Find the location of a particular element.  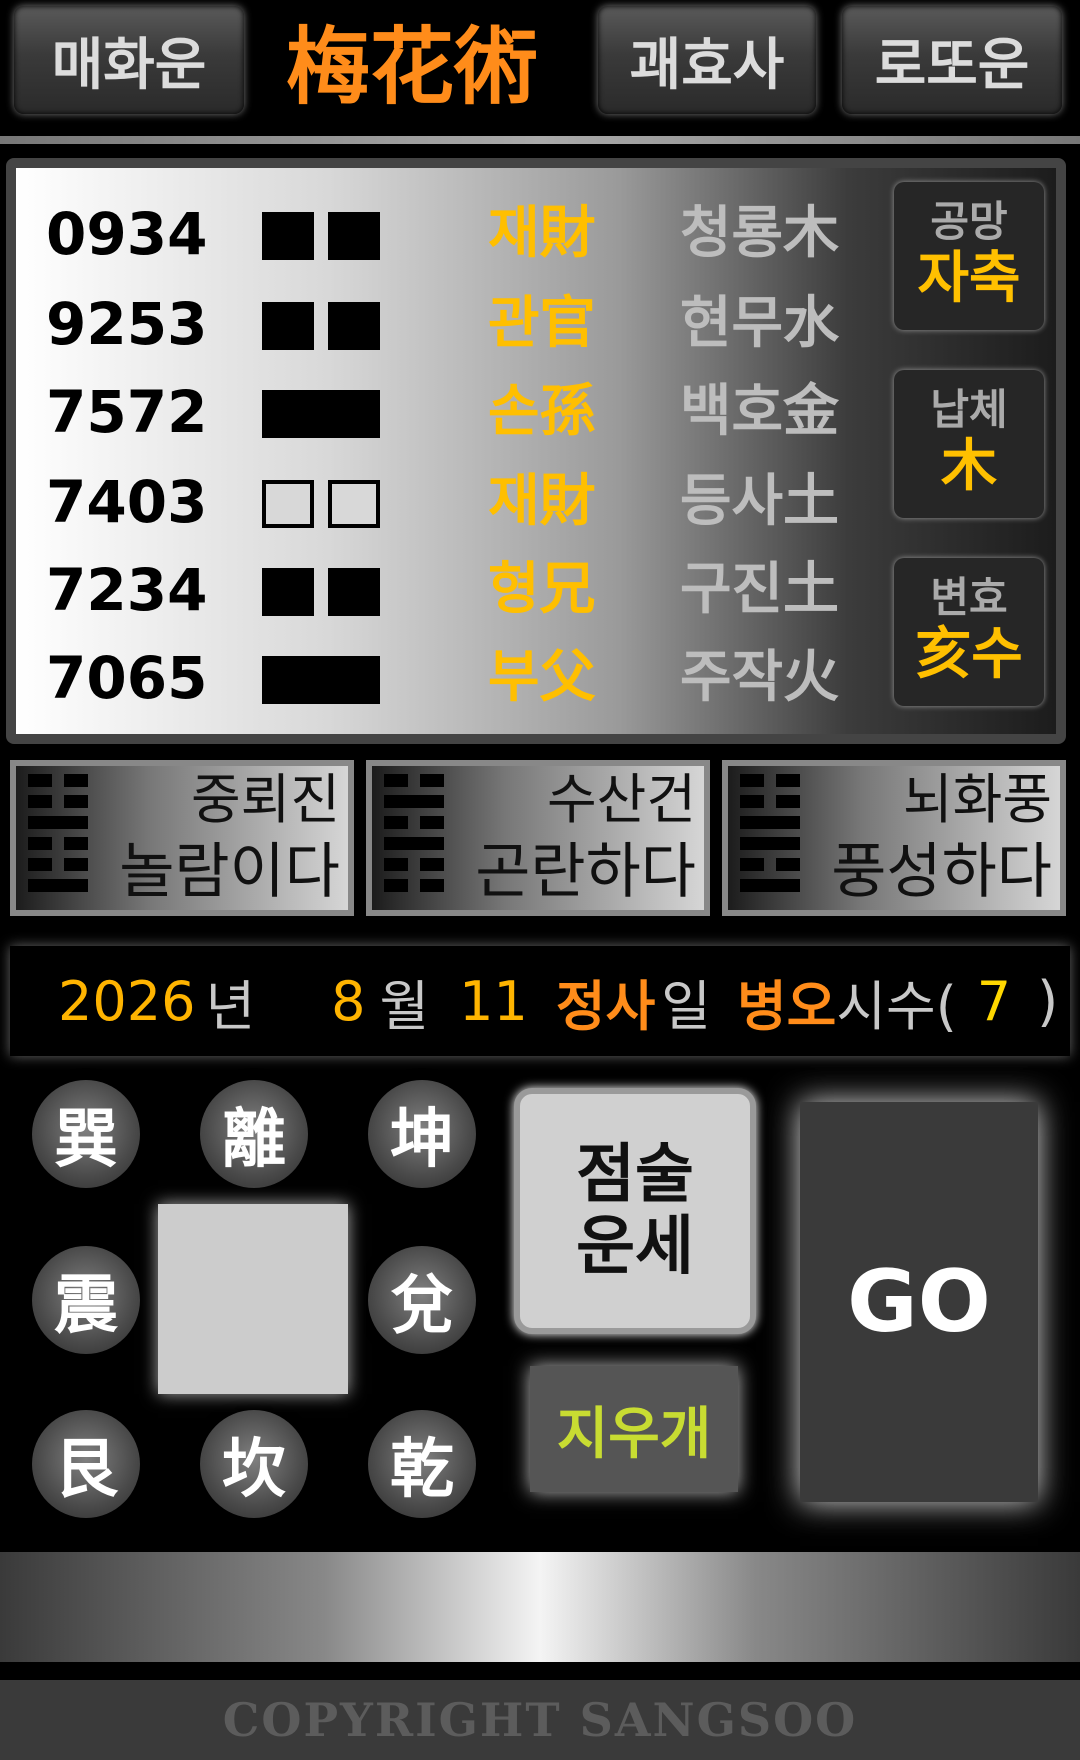

bagua-kan-button: 坎 is located at coordinates (254, 1464).